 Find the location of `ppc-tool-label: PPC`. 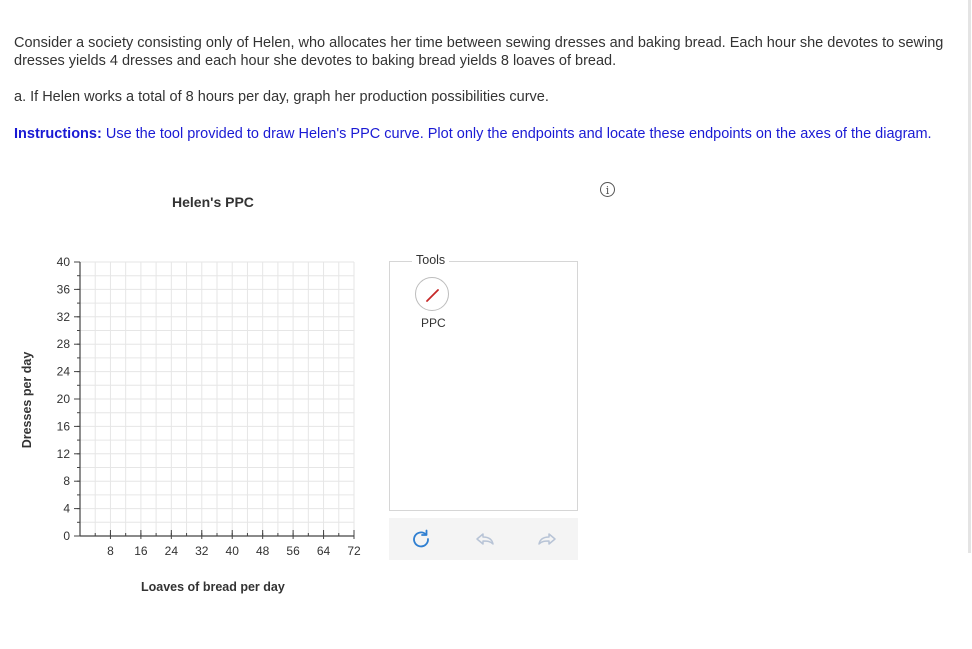

ppc-tool-label: PPC is located at coordinates (433, 323).